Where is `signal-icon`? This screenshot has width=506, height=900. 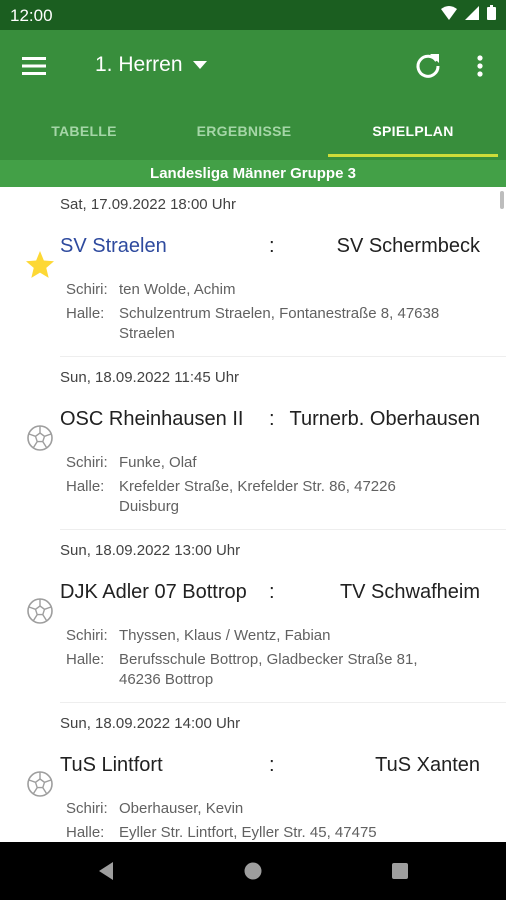
signal-icon is located at coordinates (472, 15).